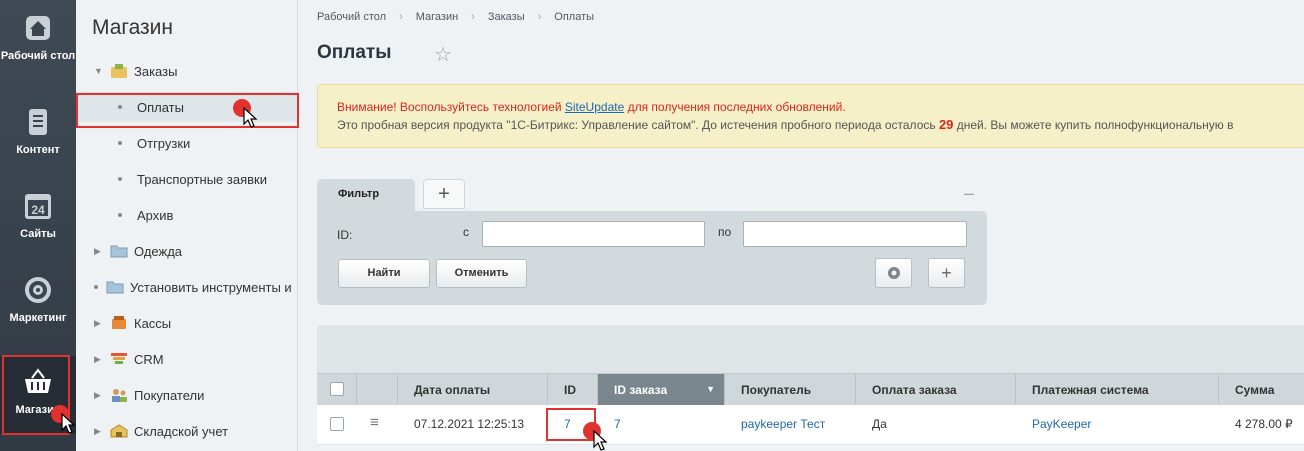 The image size is (1304, 451). What do you see at coordinates (186, 395) in the screenshot?
I see `menu-item-customers: ▶ Покупатели` at bounding box center [186, 395].